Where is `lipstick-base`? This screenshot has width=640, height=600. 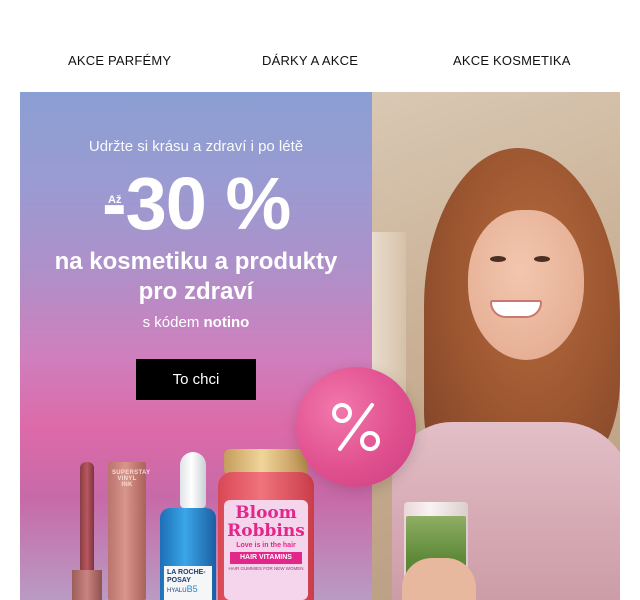 lipstick-base is located at coordinates (87, 585).